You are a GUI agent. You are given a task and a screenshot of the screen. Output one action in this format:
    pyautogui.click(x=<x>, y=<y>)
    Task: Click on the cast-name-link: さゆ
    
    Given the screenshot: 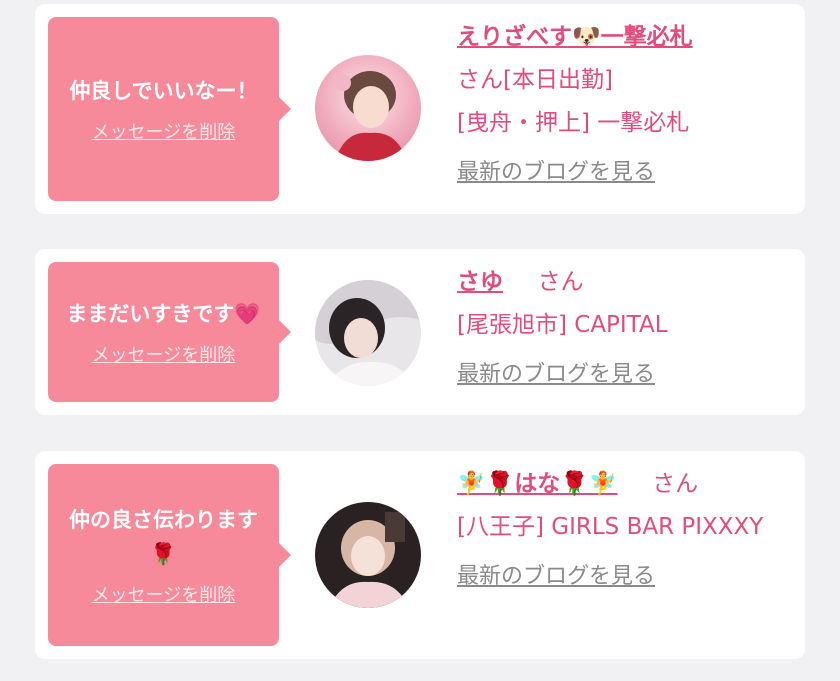 What is the action you would take?
    pyautogui.click(x=480, y=282)
    